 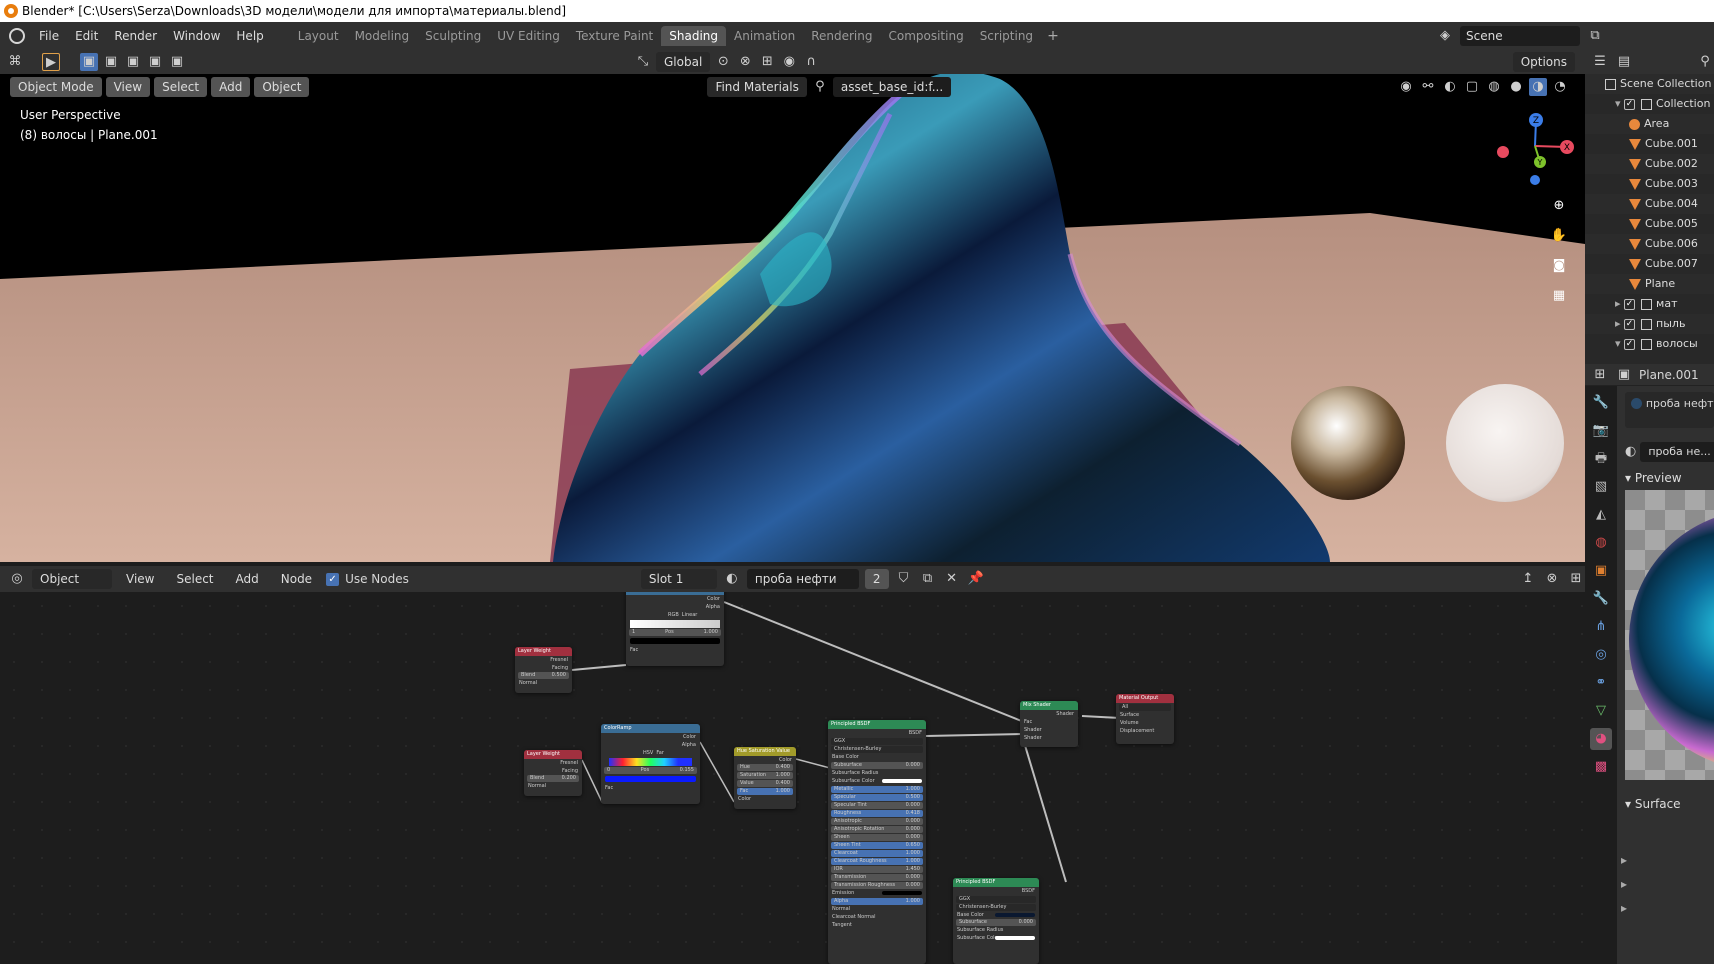 I want to click on object-mode-dropdown: Object Mode, so click(x=56, y=87).